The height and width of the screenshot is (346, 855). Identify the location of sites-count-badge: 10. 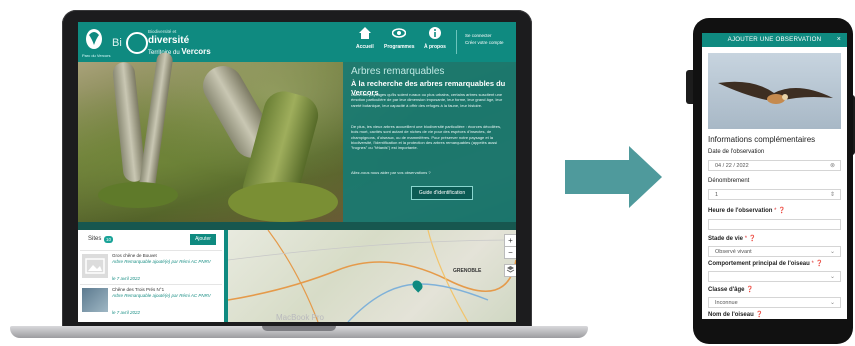
(108, 239).